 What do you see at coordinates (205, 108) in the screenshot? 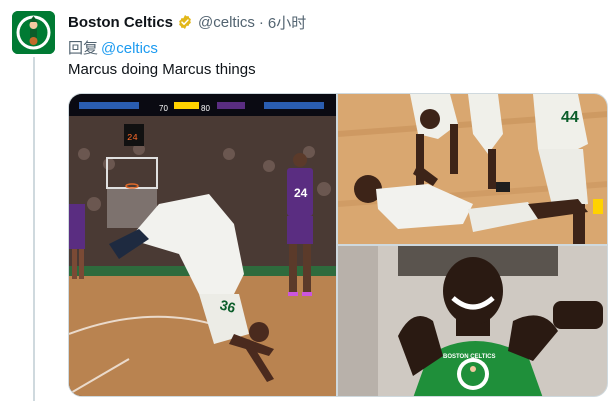
I see `scoreboard-score-b: 80` at bounding box center [205, 108].